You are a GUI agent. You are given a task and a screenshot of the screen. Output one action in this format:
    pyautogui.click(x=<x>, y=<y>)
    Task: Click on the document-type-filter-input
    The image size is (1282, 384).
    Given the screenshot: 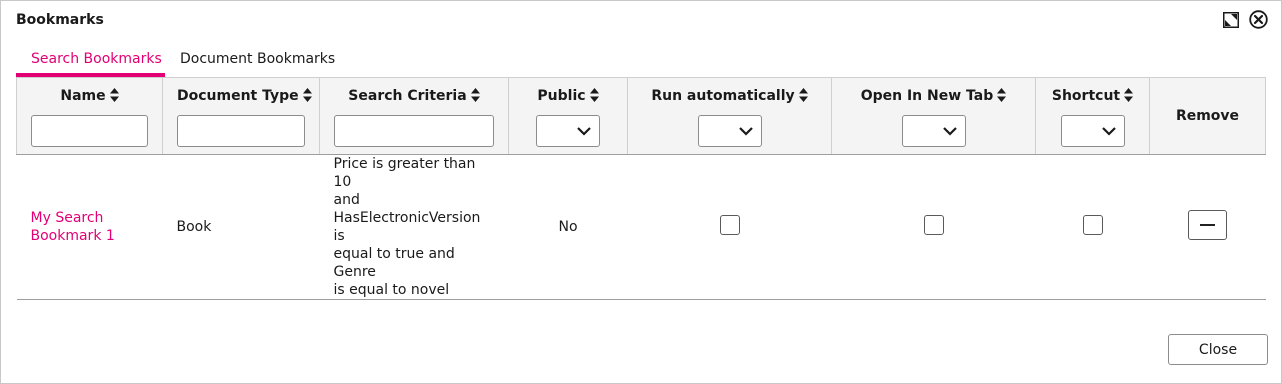 What is the action you would take?
    pyautogui.click(x=241, y=131)
    